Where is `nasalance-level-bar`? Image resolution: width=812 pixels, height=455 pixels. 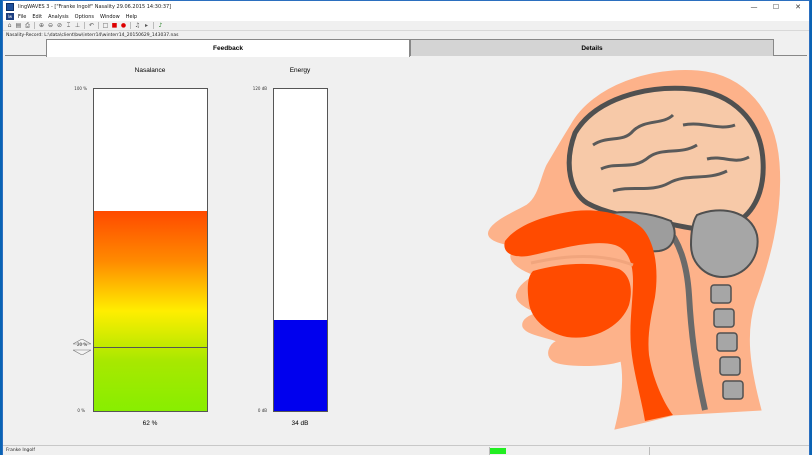 nasalance-level-bar is located at coordinates (150, 311).